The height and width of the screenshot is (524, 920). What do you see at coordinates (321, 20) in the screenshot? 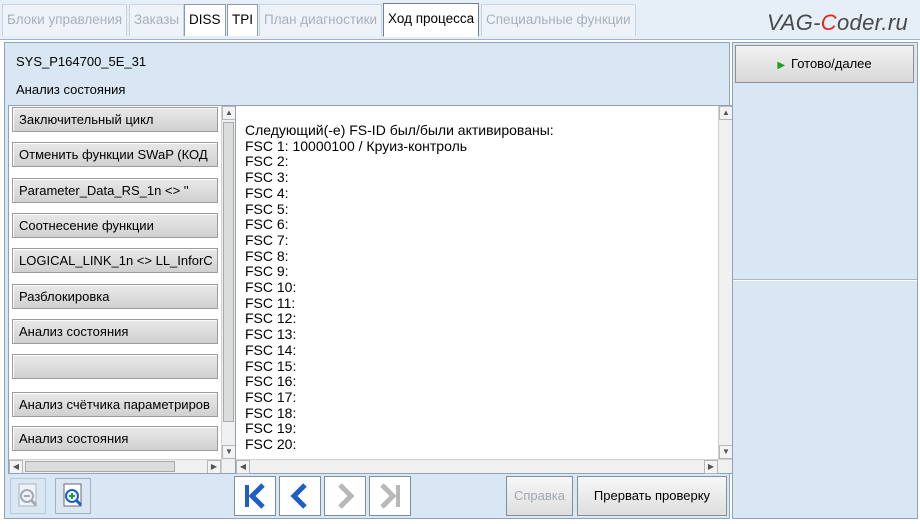
I see `tab-diagnostic-plan: План диагностики` at bounding box center [321, 20].